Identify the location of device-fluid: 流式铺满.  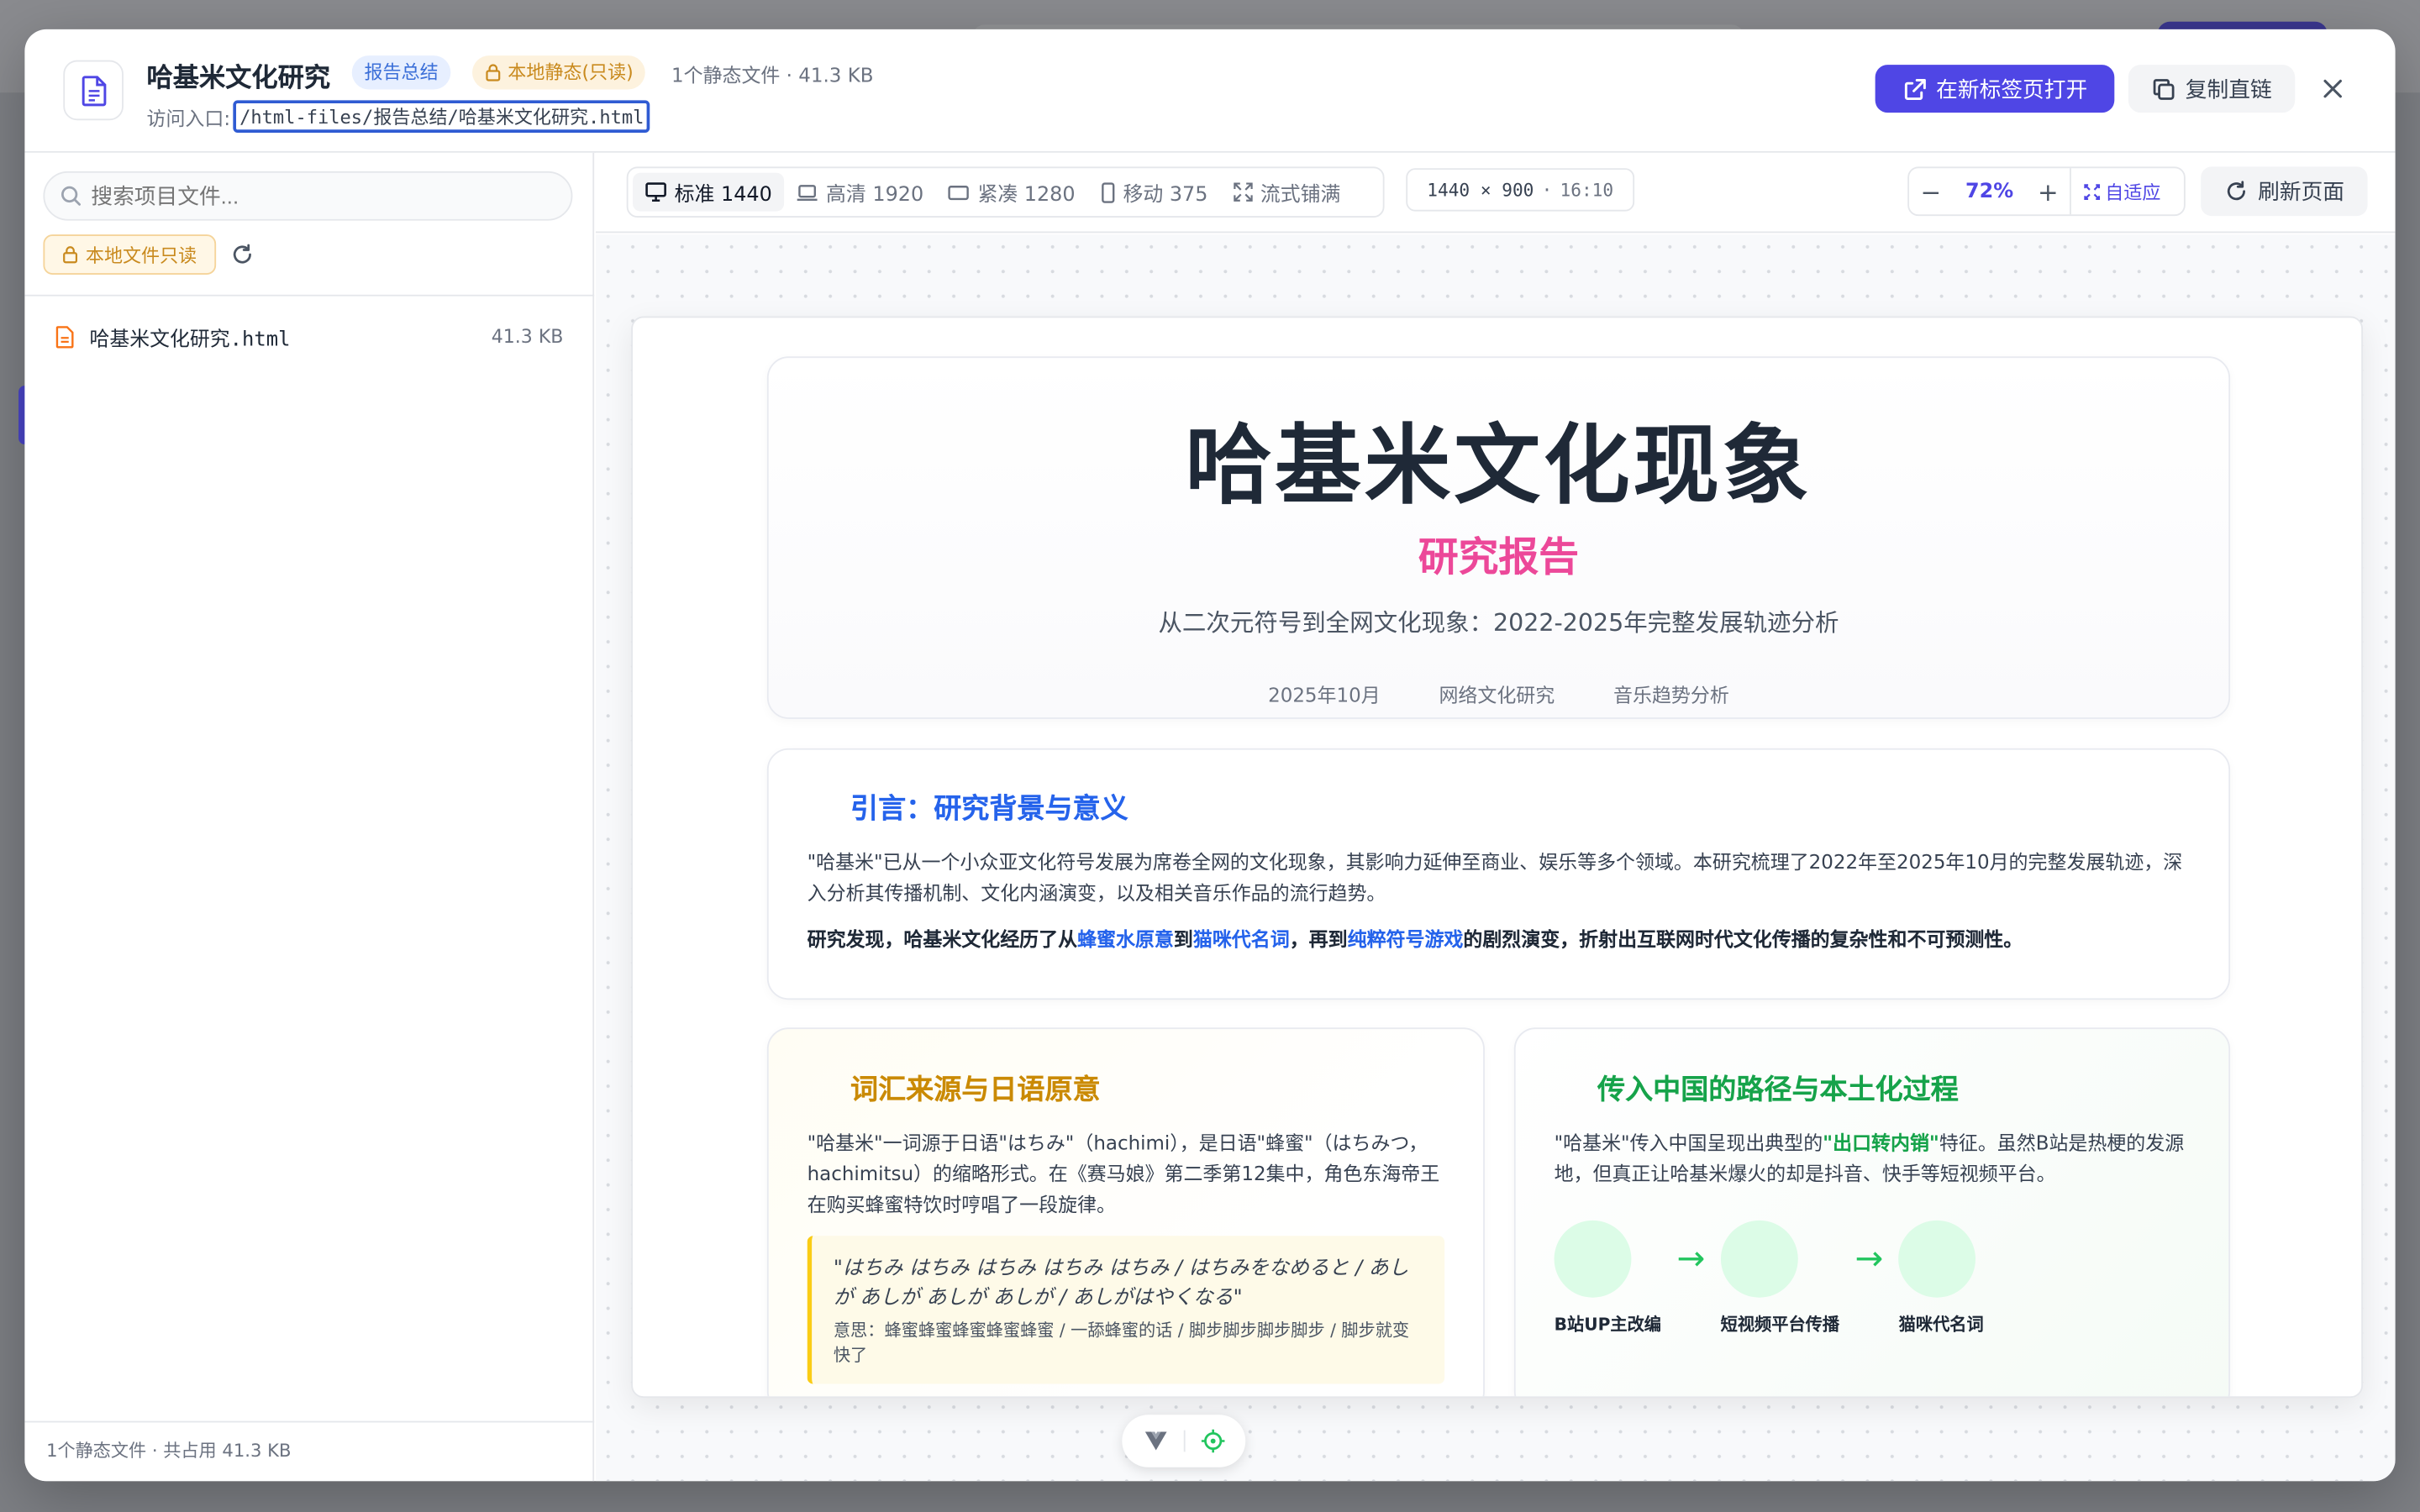
(1286, 192).